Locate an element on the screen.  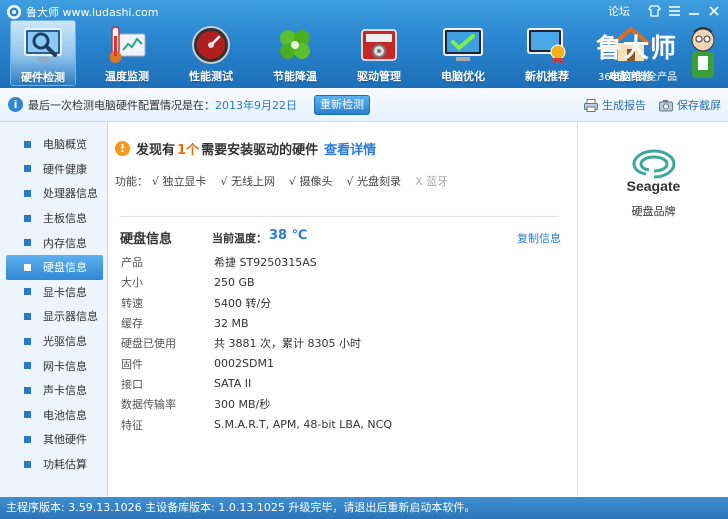
spec-row: 固件 0002SDM1 is located at coordinates (341, 363).